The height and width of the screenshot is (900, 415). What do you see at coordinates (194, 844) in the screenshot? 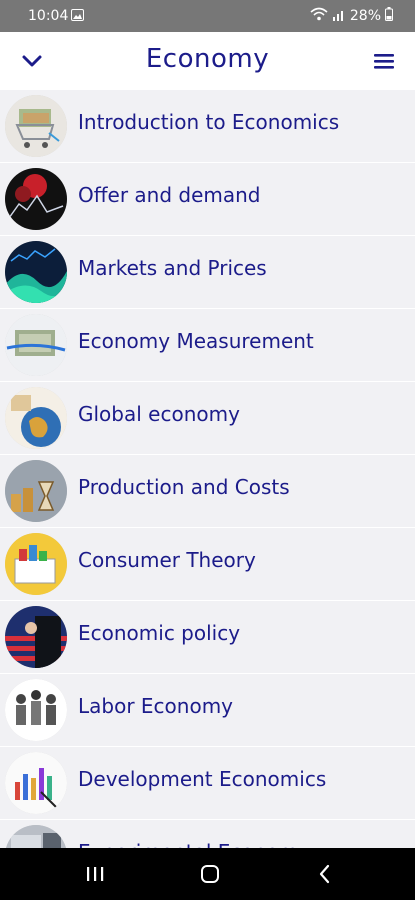
I see `list-item-label: Experimental Economy` at bounding box center [194, 844].